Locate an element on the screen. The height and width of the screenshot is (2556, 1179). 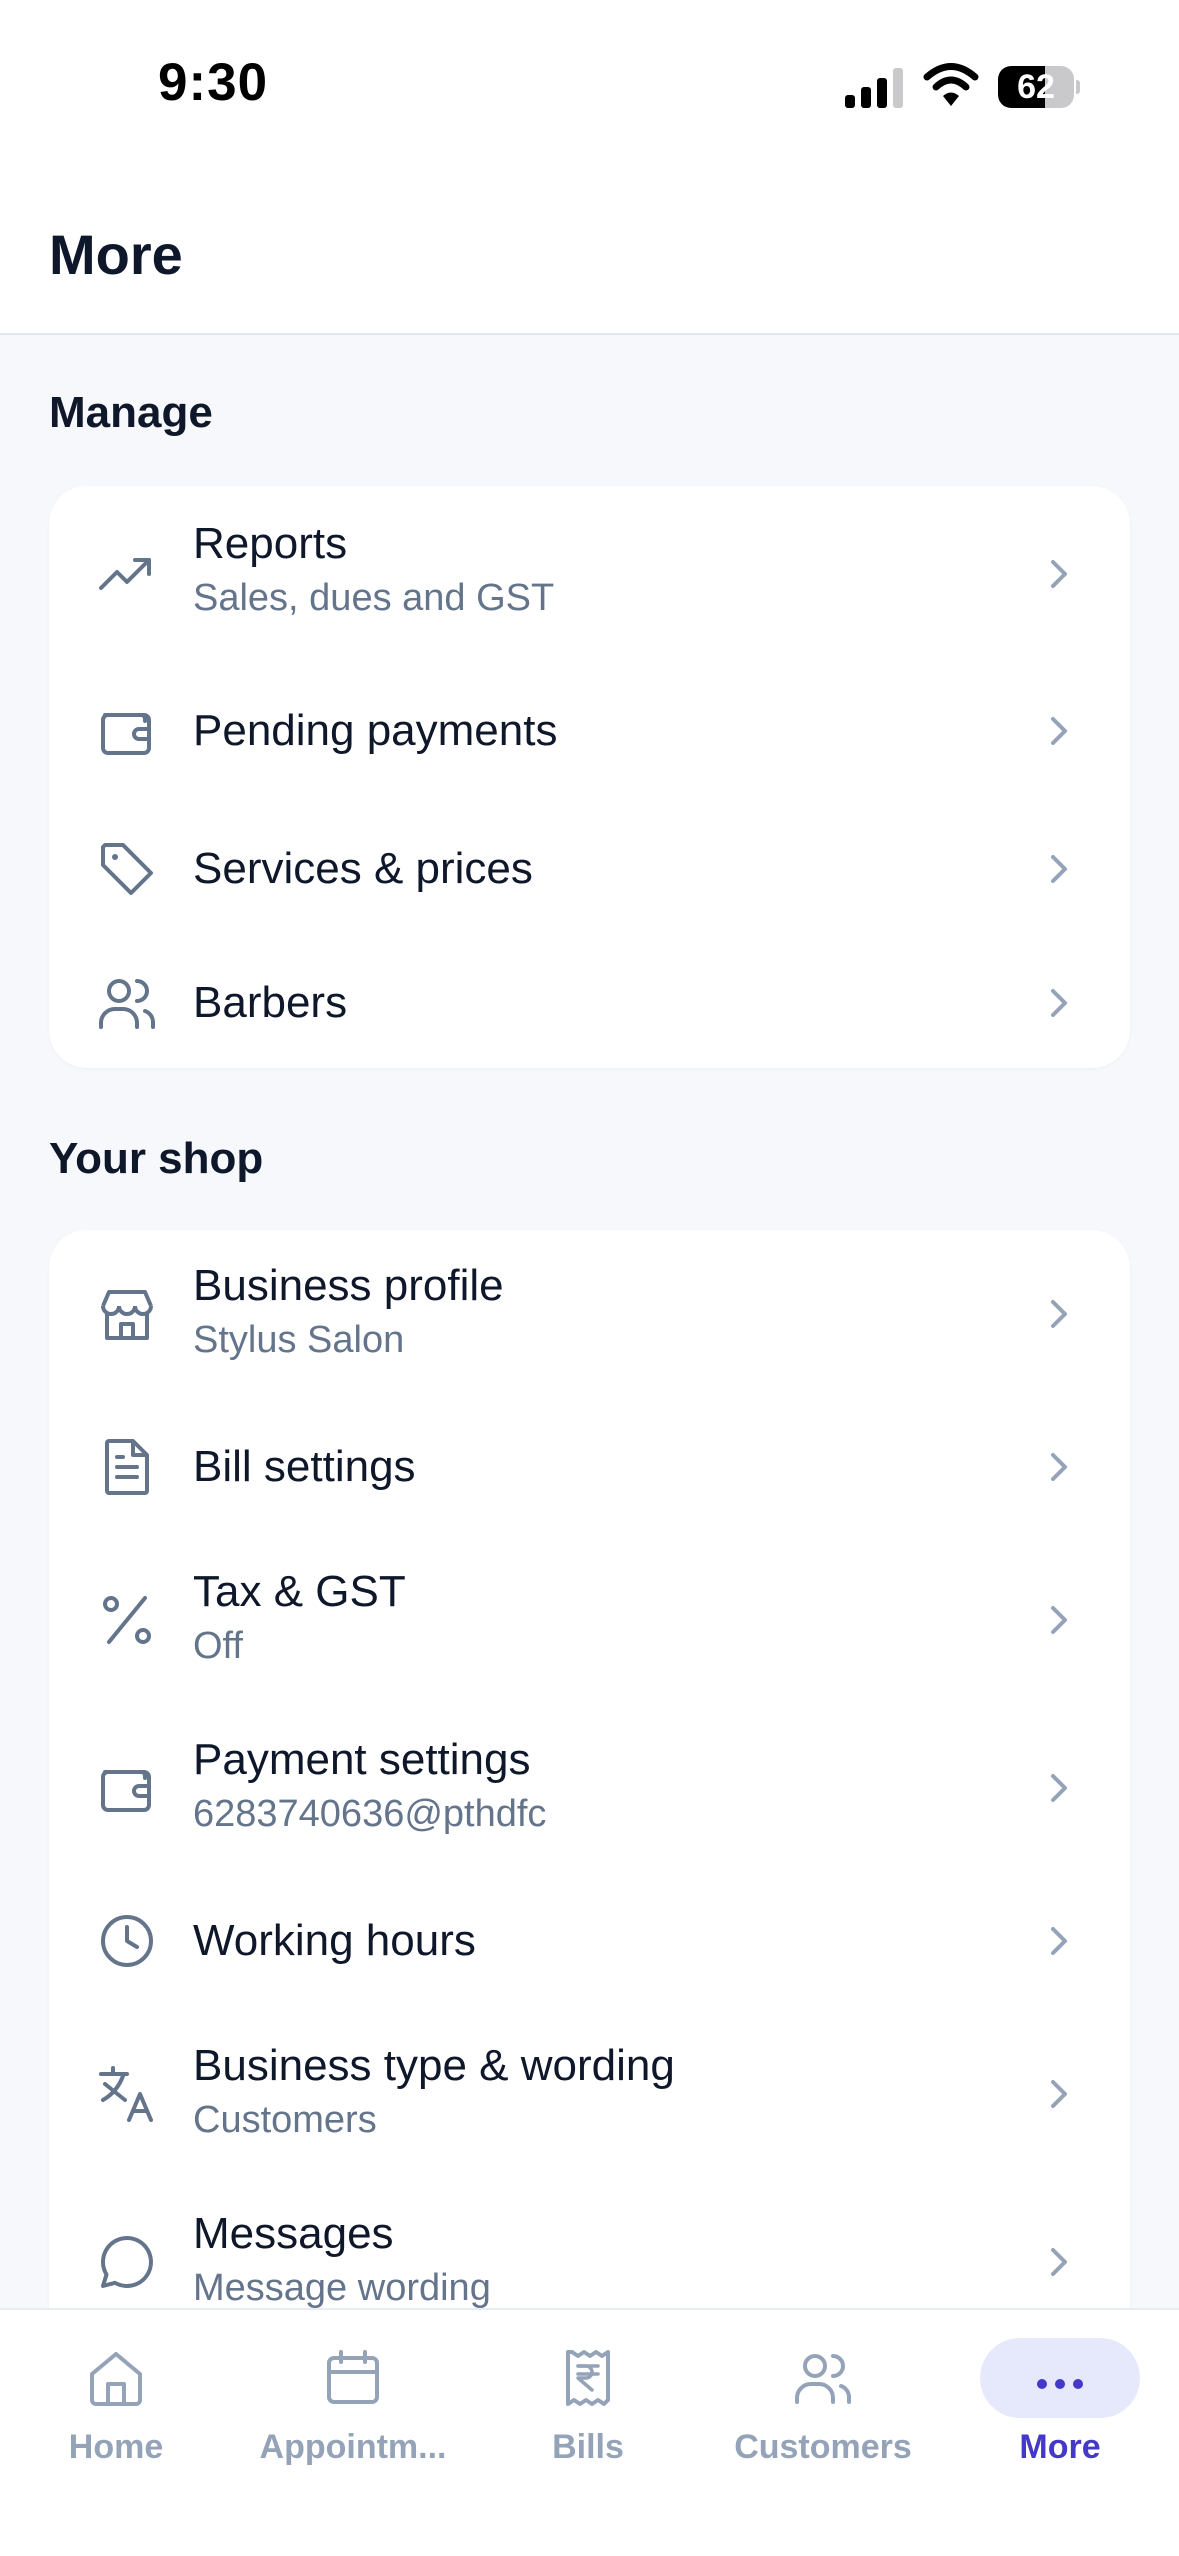
tab-label: Bills is located at coordinates (588, 2447).